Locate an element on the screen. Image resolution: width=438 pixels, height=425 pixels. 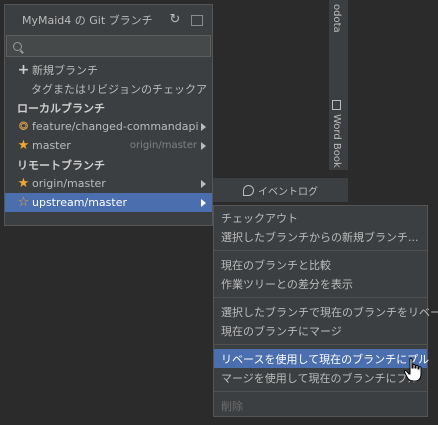
local-branches-section: ローカルブランチ is located at coordinates (61, 108).